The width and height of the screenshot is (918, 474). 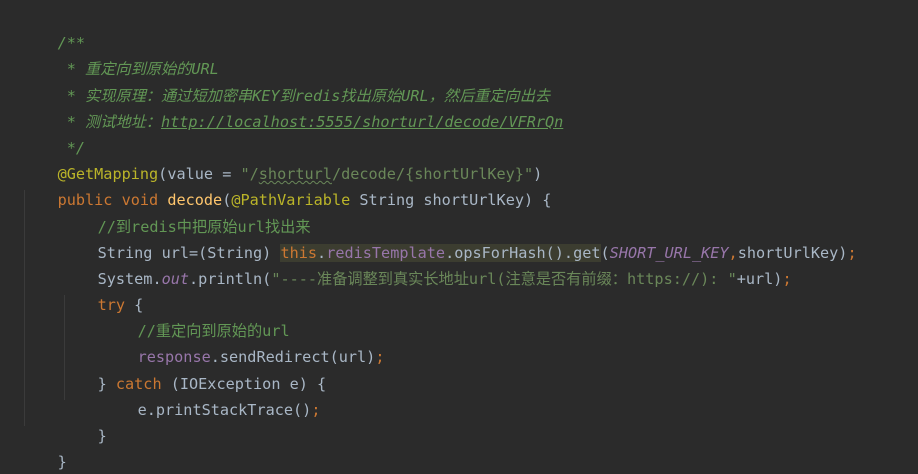 I want to click on code-line-3: * 实现原理：通过短加密串KEY到redis找出原始URL，然后重定向出去, so click(x=459, y=80).